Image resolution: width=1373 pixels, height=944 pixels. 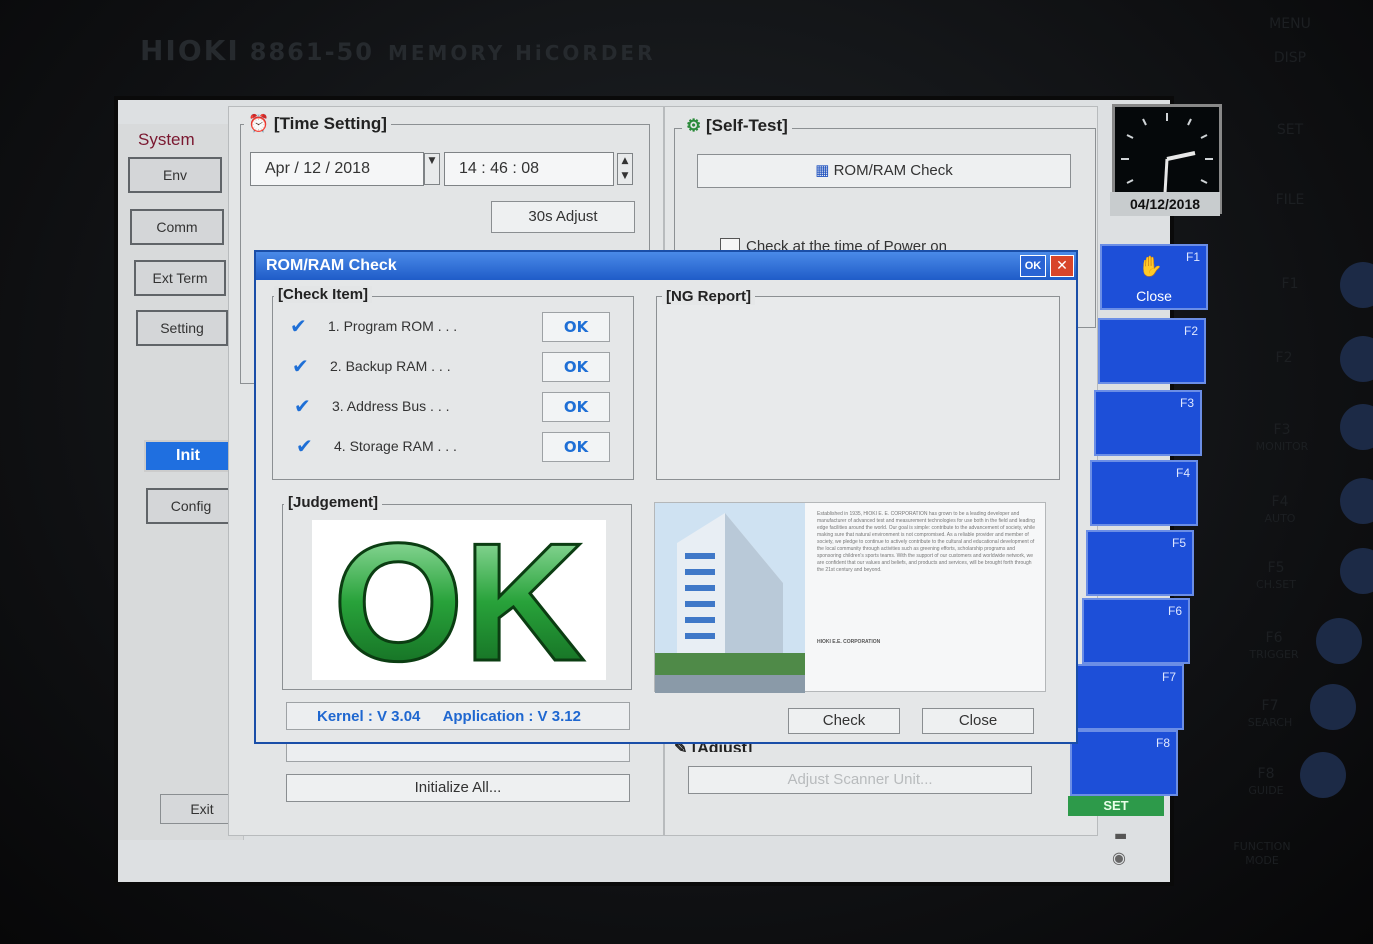 I want to click on ng-report-title: [NG Report], so click(x=708, y=296).